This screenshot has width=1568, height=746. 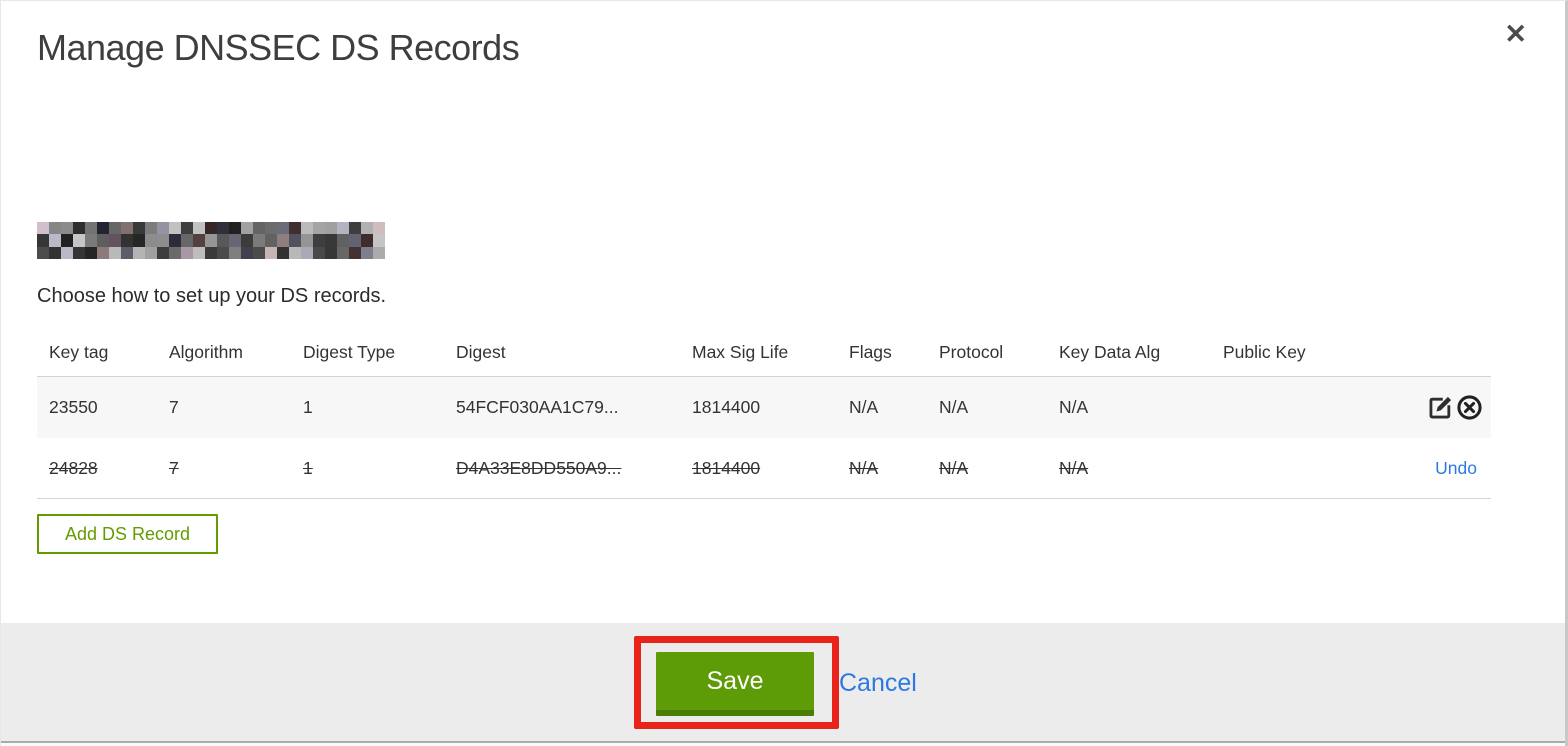 What do you see at coordinates (735, 684) in the screenshot?
I see `save-button: Save` at bounding box center [735, 684].